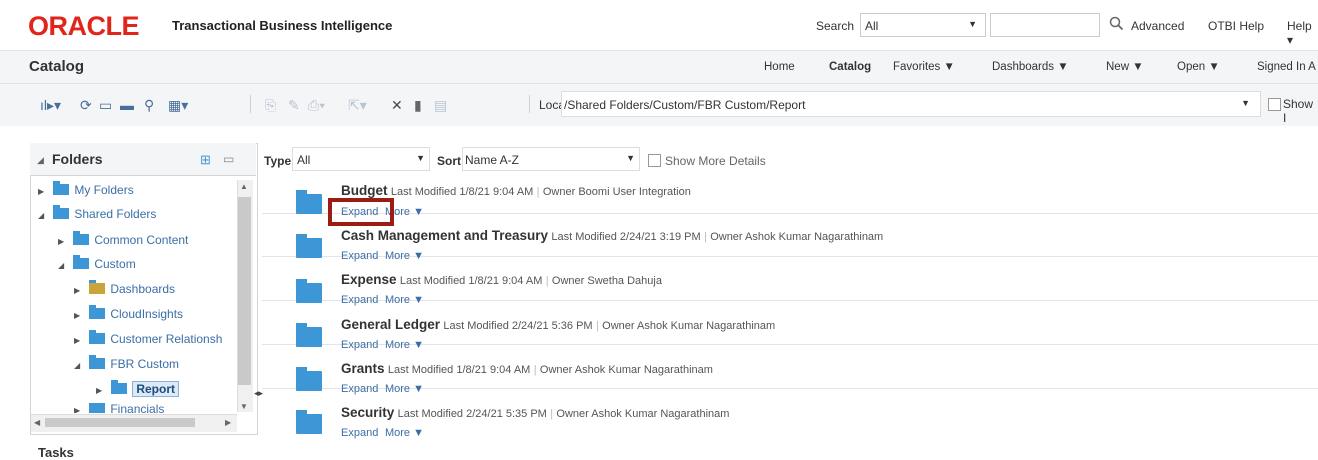  What do you see at coordinates (124, 289) in the screenshot?
I see `tree-item-dashboards: ▶ Dashboards` at bounding box center [124, 289].